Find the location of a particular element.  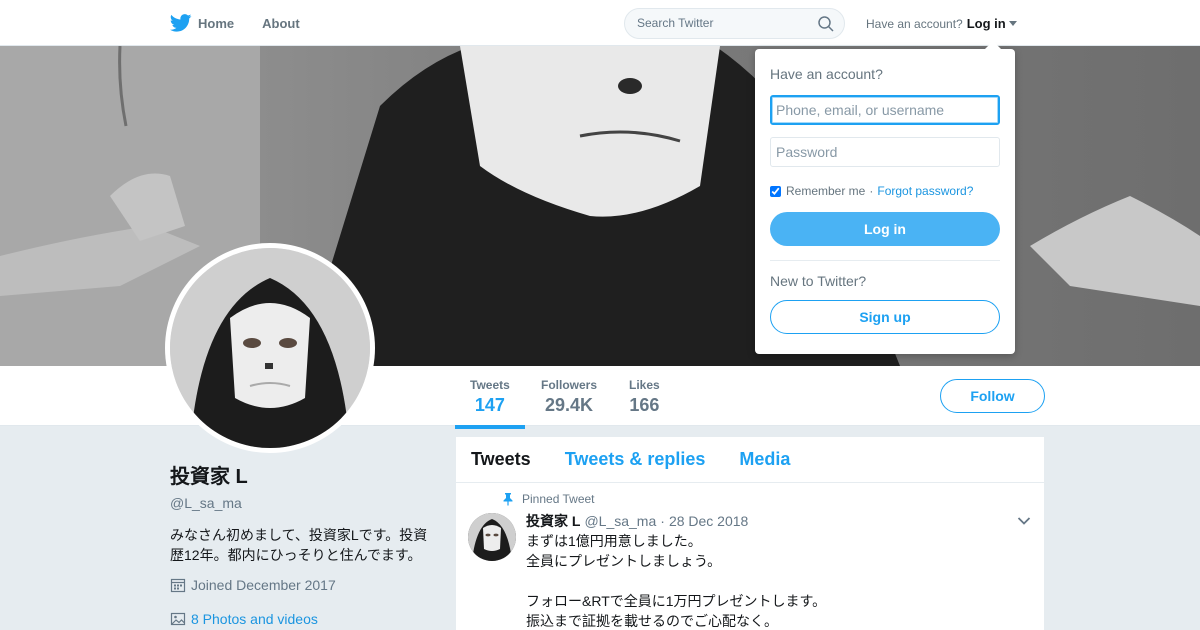

tab-media: Media is located at coordinates (764, 459).